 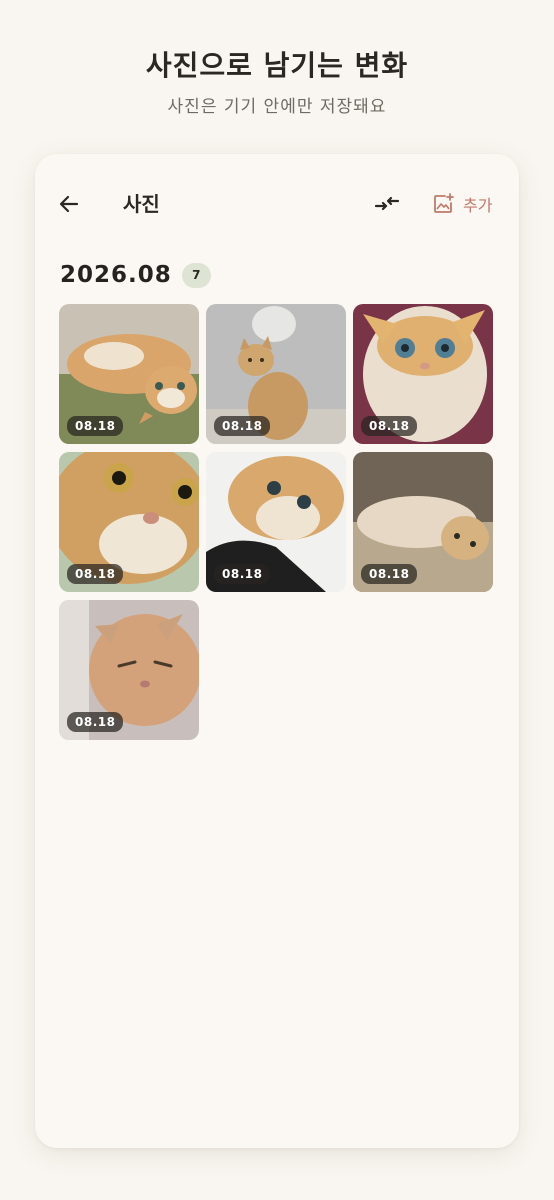 What do you see at coordinates (277, 202) in the screenshot?
I see `app-bar: 사진 추가` at bounding box center [277, 202].